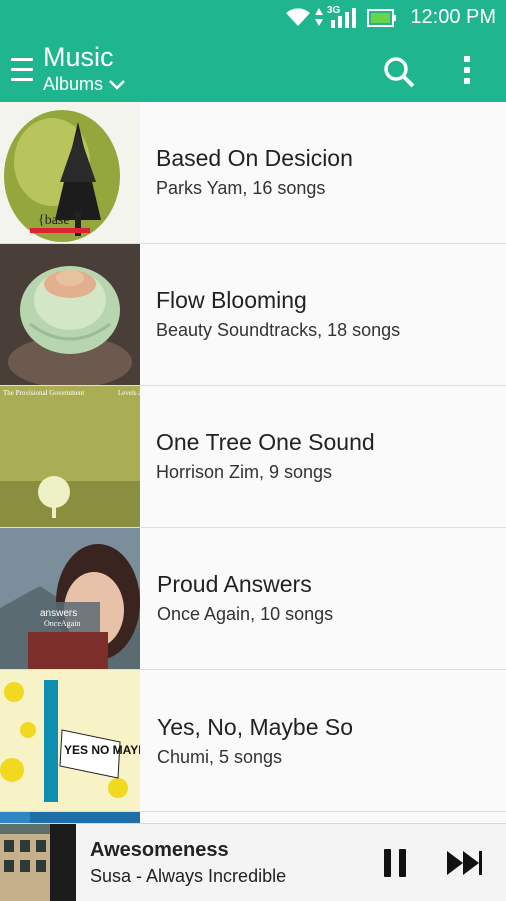 Image resolution: width=506 pixels, height=901 pixels. What do you see at coordinates (453, 17) in the screenshot?
I see `clock: 12:00 PM` at bounding box center [453, 17].